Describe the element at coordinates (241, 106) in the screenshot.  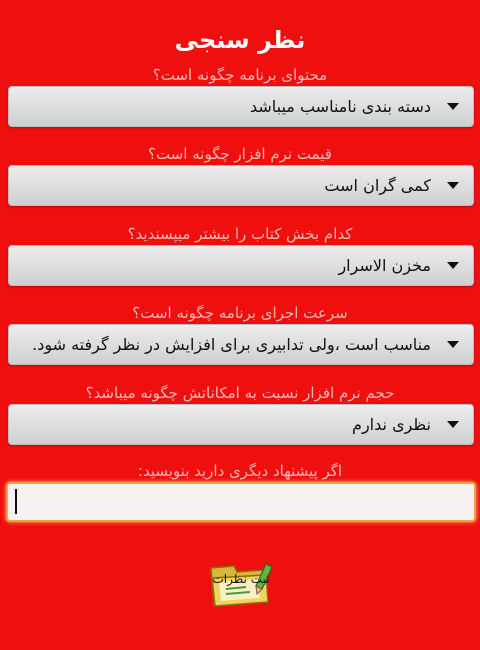
I see `content-dropdown: دسته بندی نامناسب میباشد` at that location.